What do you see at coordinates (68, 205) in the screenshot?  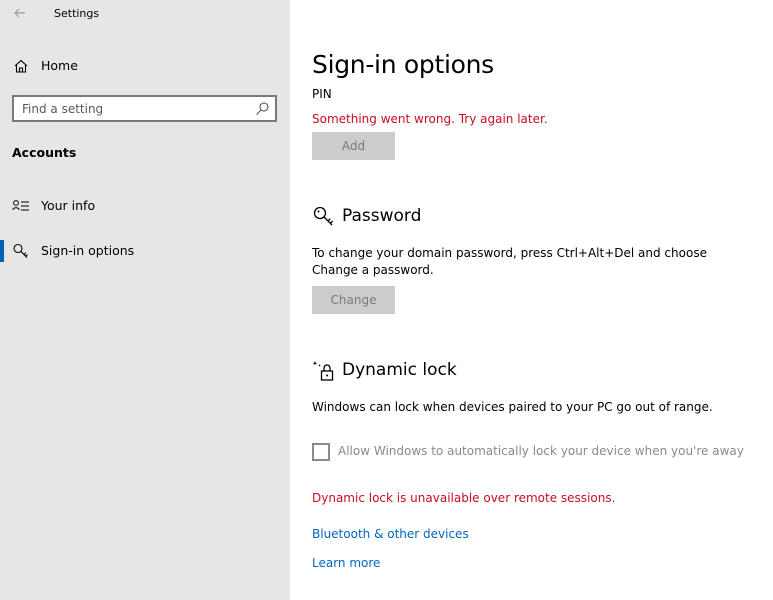 I see `sidebar-item-label: Your info` at bounding box center [68, 205].